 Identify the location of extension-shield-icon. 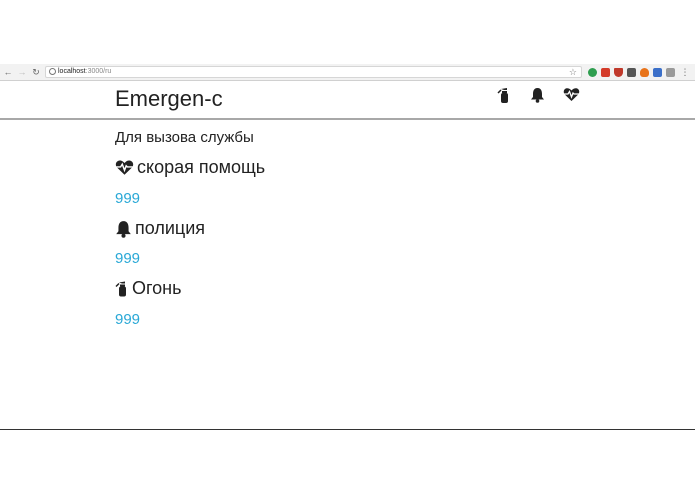
(618, 72).